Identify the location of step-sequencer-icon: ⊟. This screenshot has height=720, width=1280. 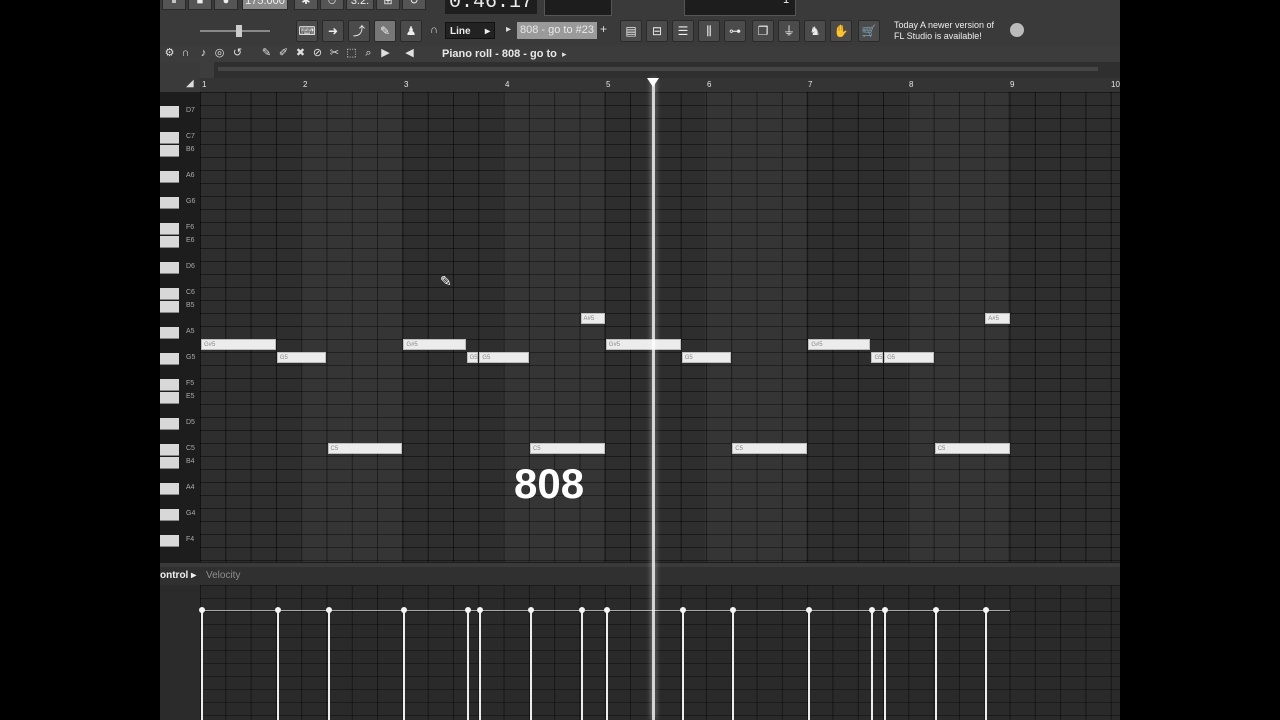
(657, 31).